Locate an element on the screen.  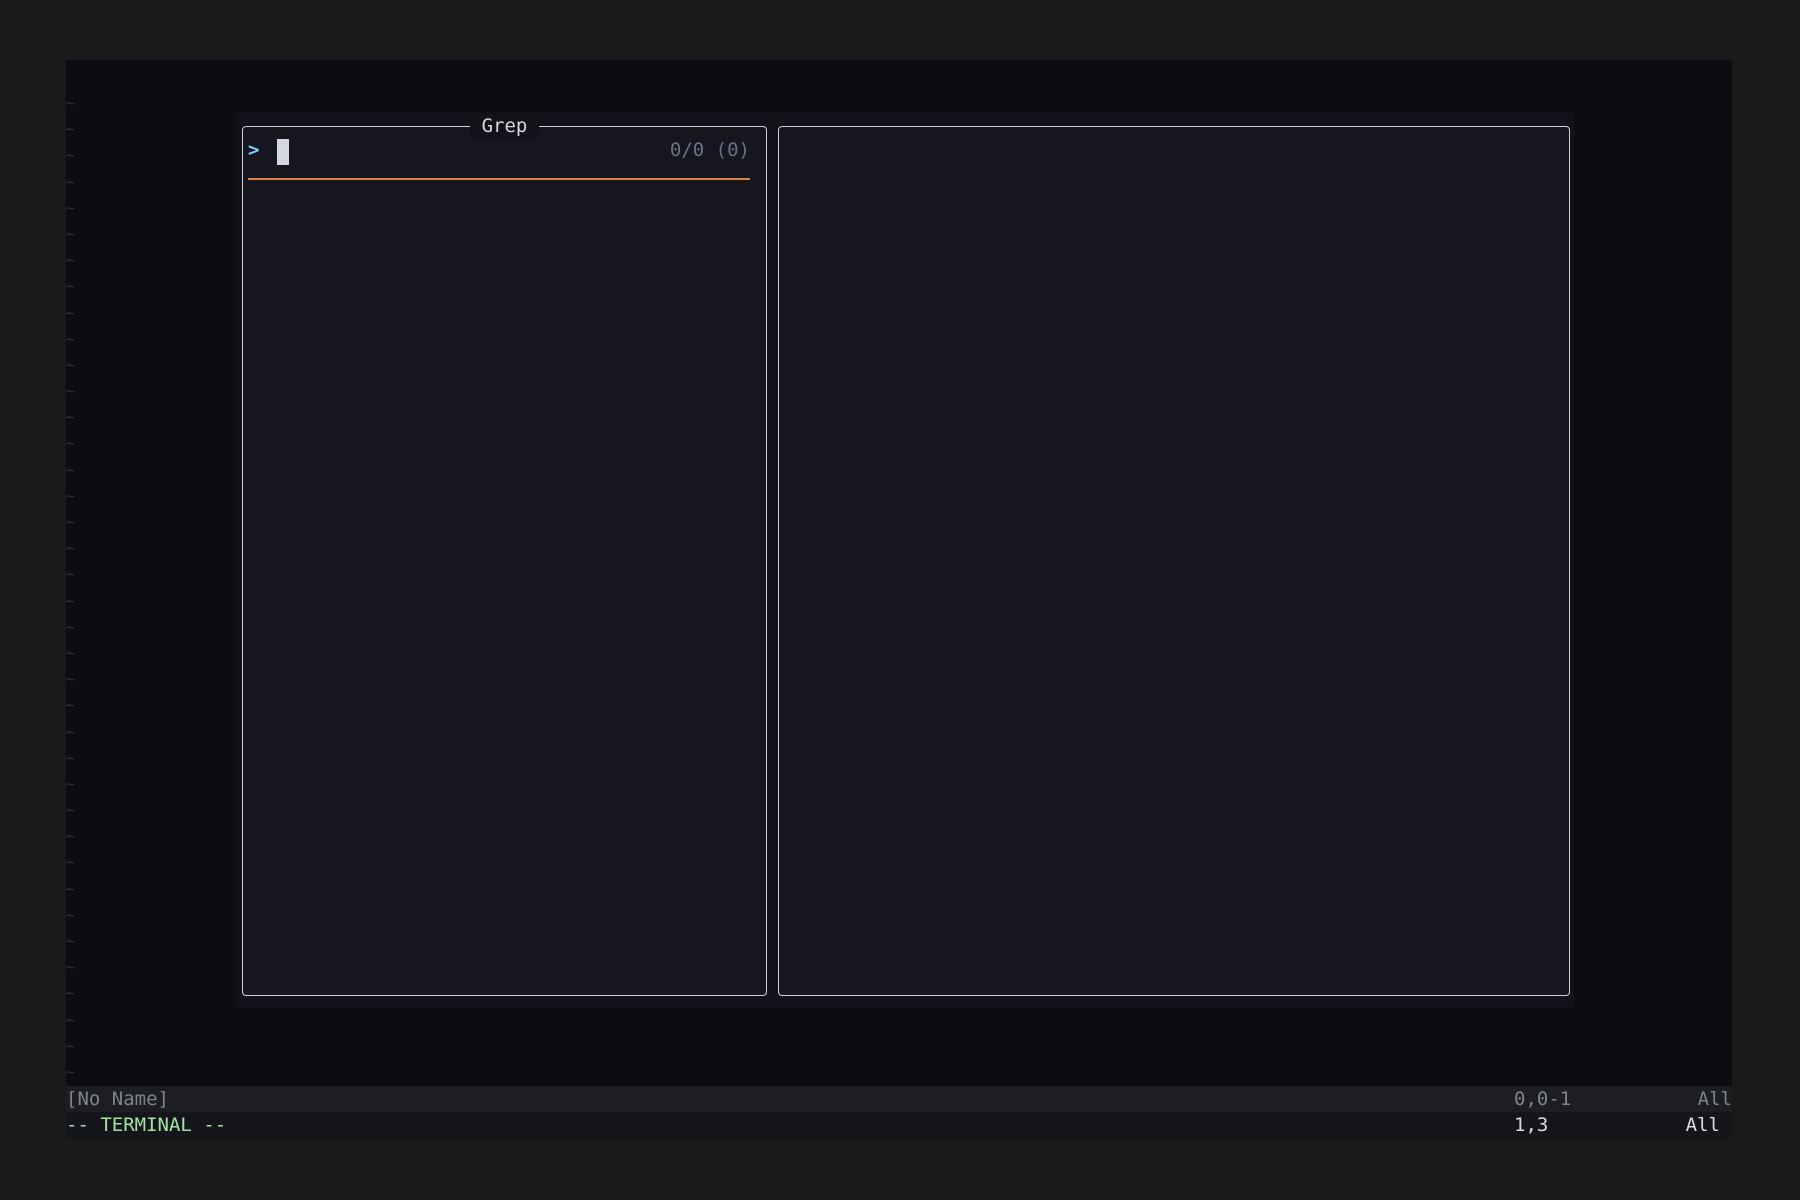
statusline-filename: [No Name] is located at coordinates (117, 1099).